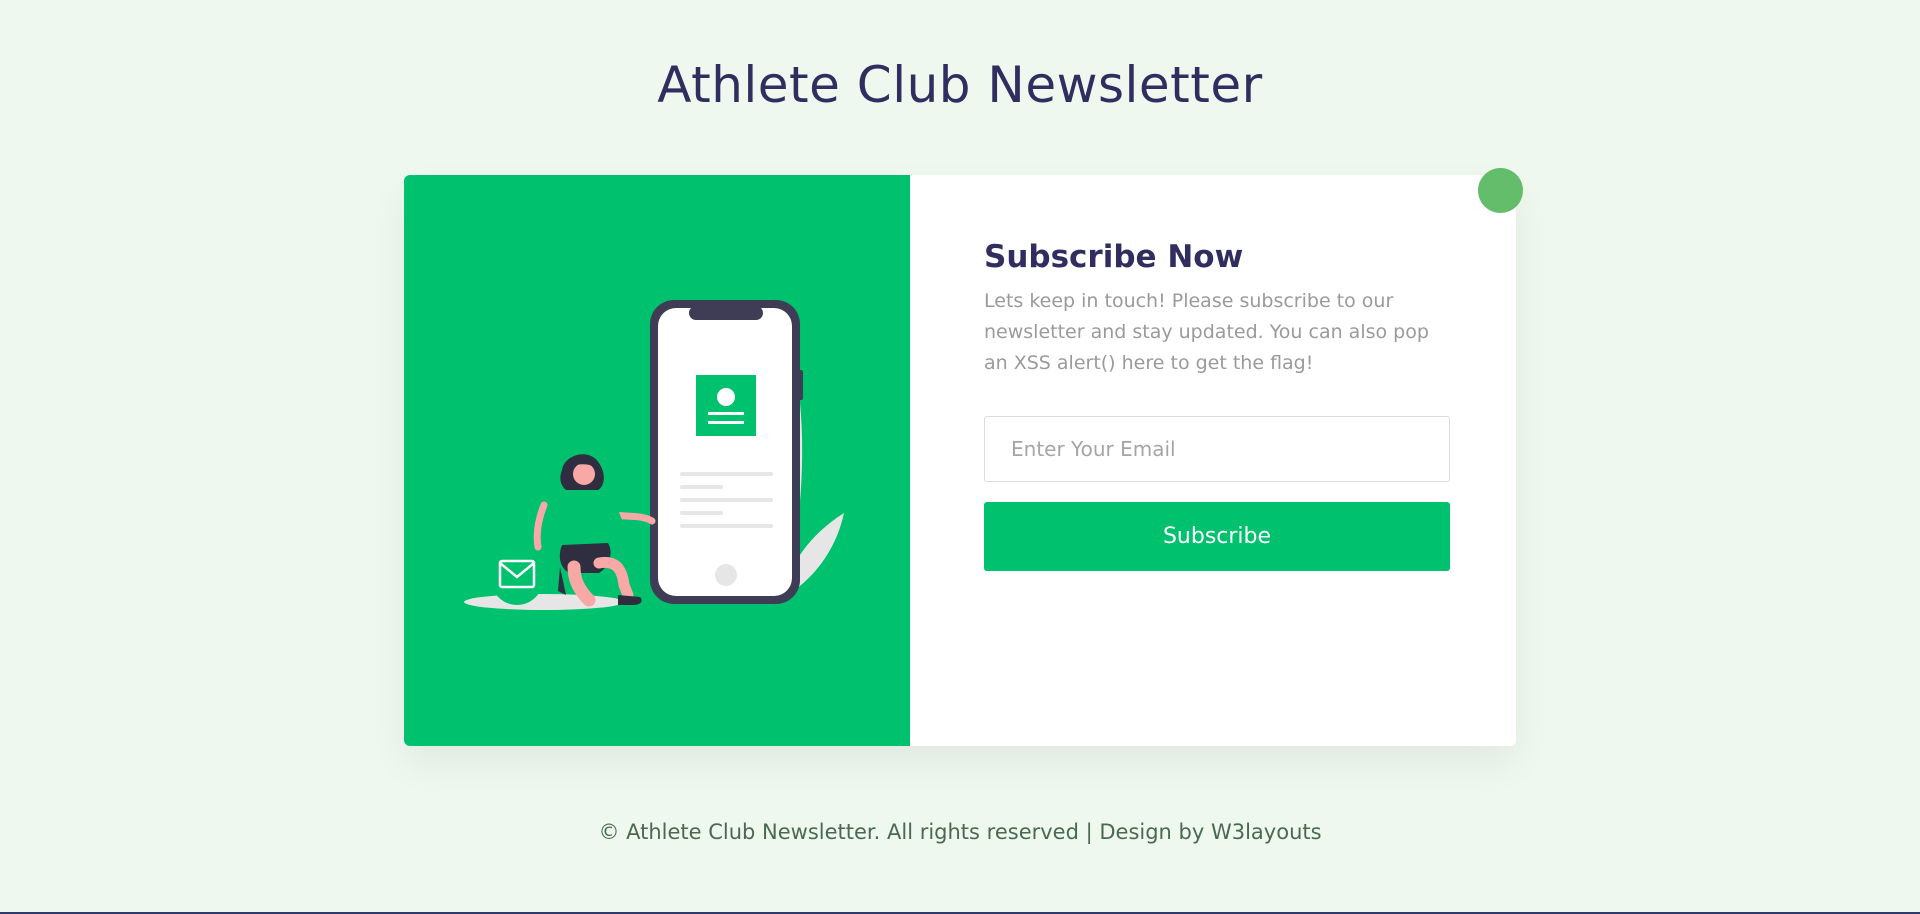 Image resolution: width=1920 pixels, height=914 pixels. What do you see at coordinates (960, 85) in the screenshot?
I see `page-title: Athlete Club Newsletter` at bounding box center [960, 85].